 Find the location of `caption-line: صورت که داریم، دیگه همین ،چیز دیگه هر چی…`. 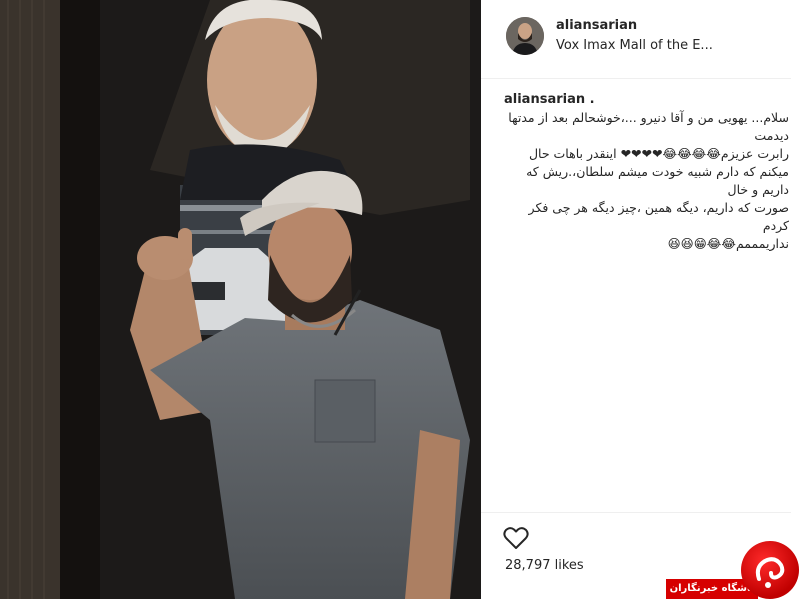

caption-line: صورت که داریم، دیگه همین ،چیز دیگه هر چی… is located at coordinates (658, 216).